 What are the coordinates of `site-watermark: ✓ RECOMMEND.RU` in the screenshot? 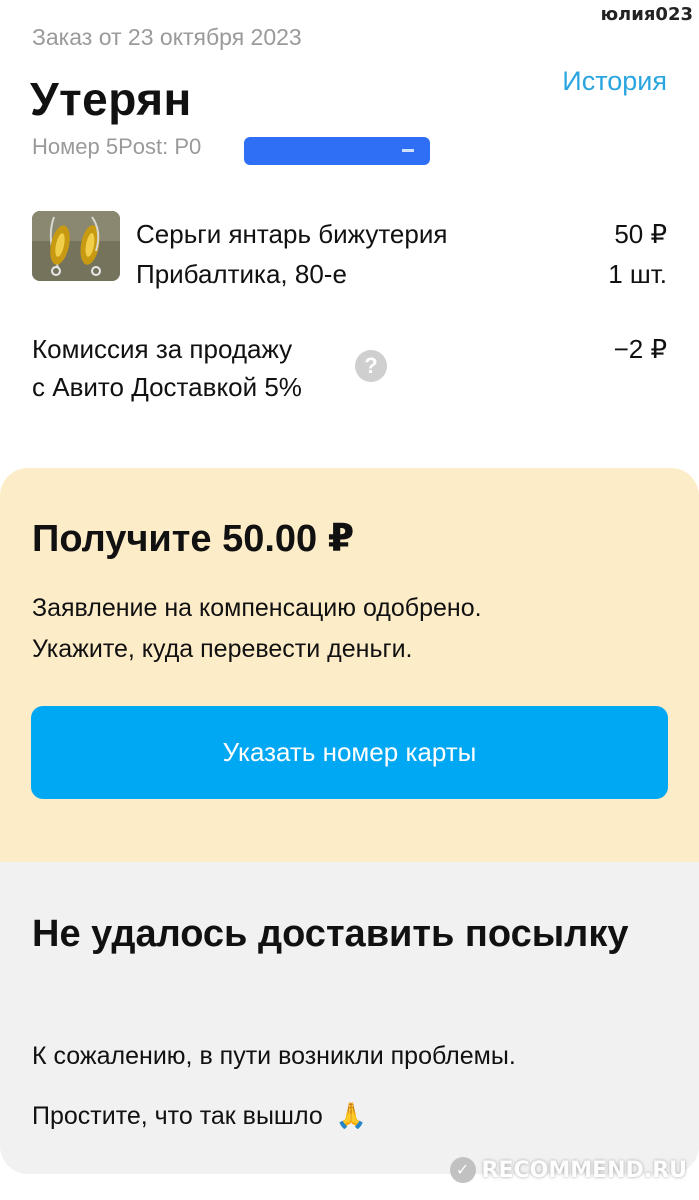 It's located at (568, 1170).